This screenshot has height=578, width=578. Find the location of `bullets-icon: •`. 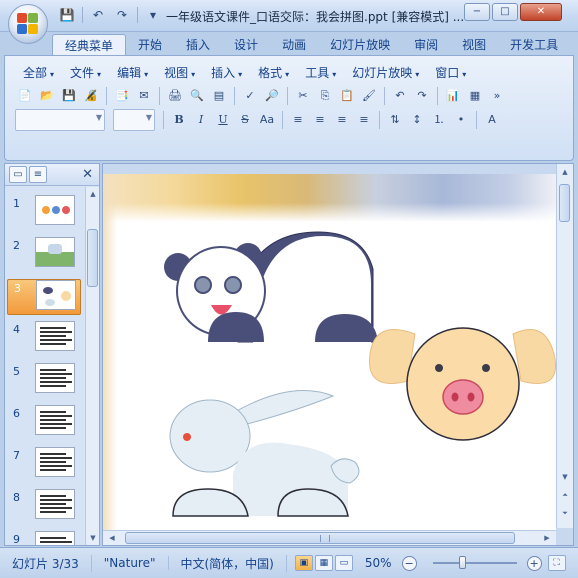

bullets-icon: • is located at coordinates (461, 120).